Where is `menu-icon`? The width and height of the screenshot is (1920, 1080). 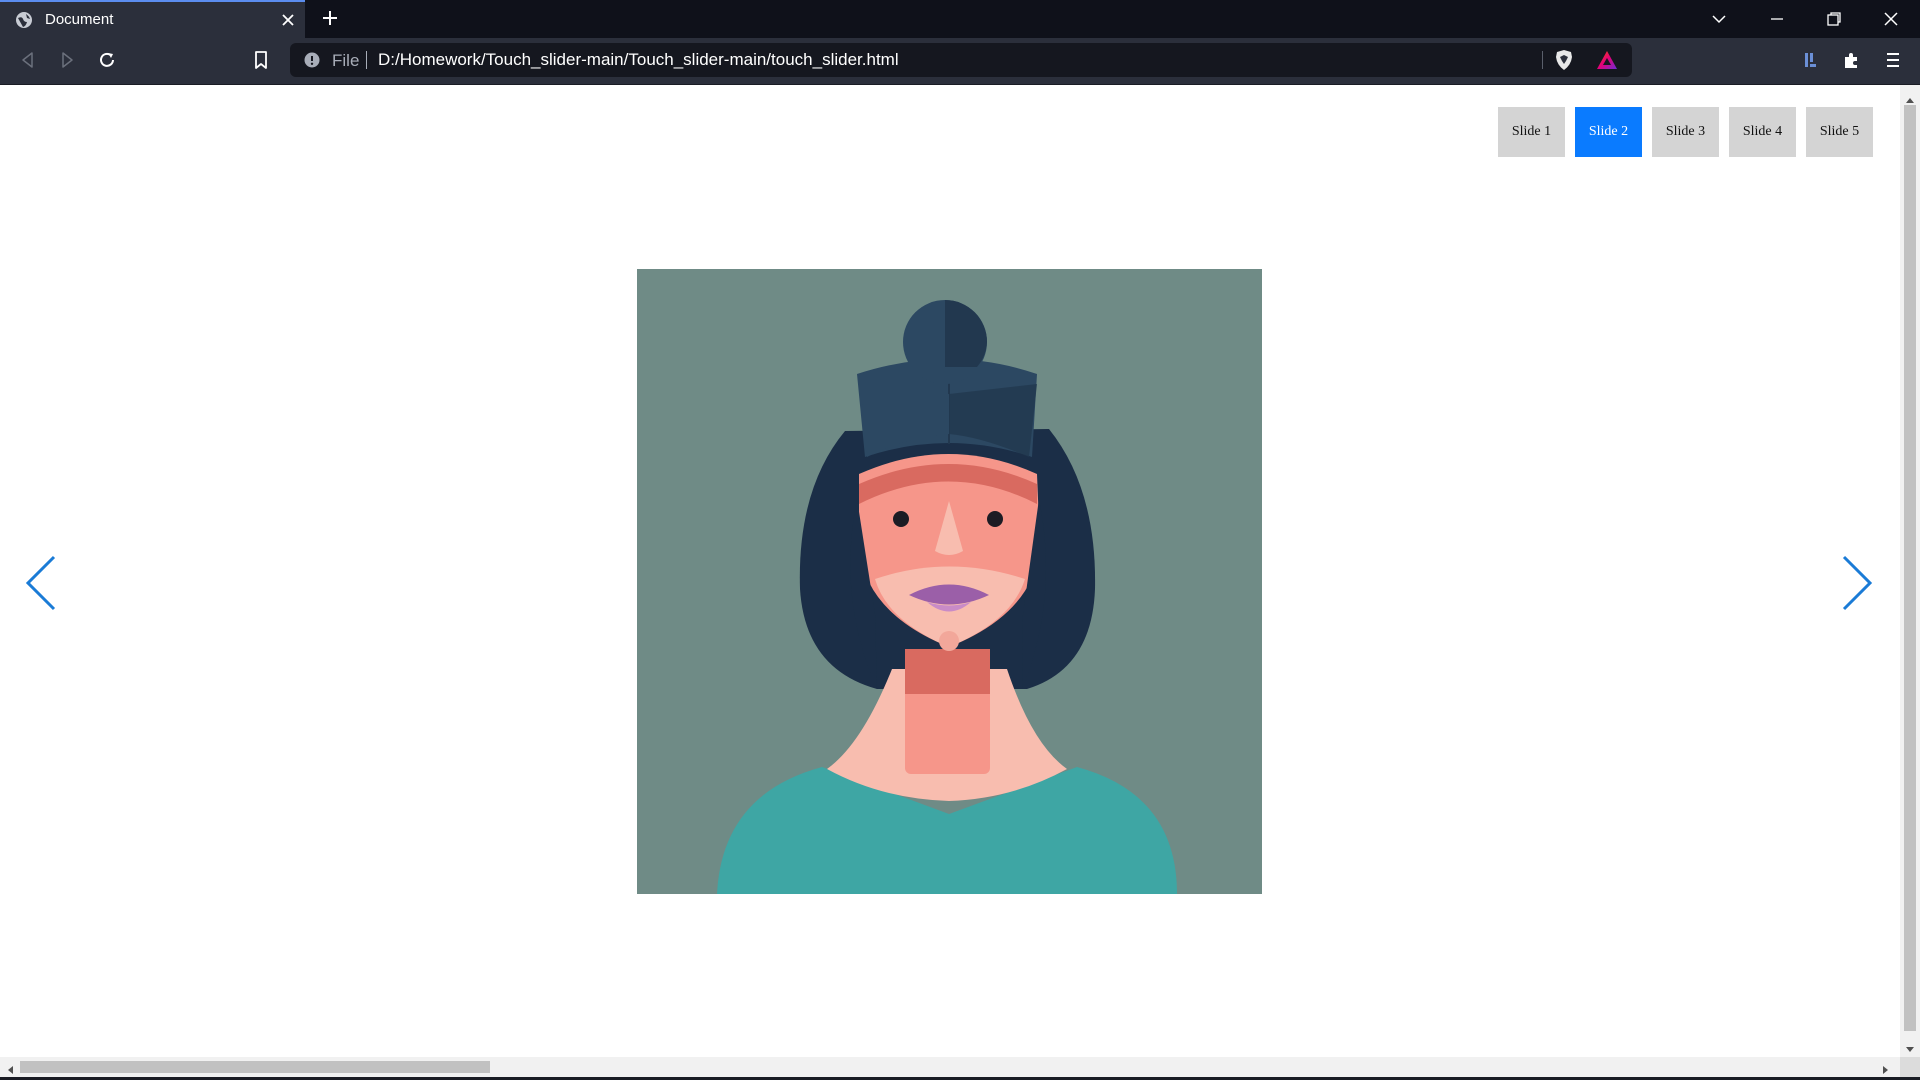 menu-icon is located at coordinates (1893, 62).